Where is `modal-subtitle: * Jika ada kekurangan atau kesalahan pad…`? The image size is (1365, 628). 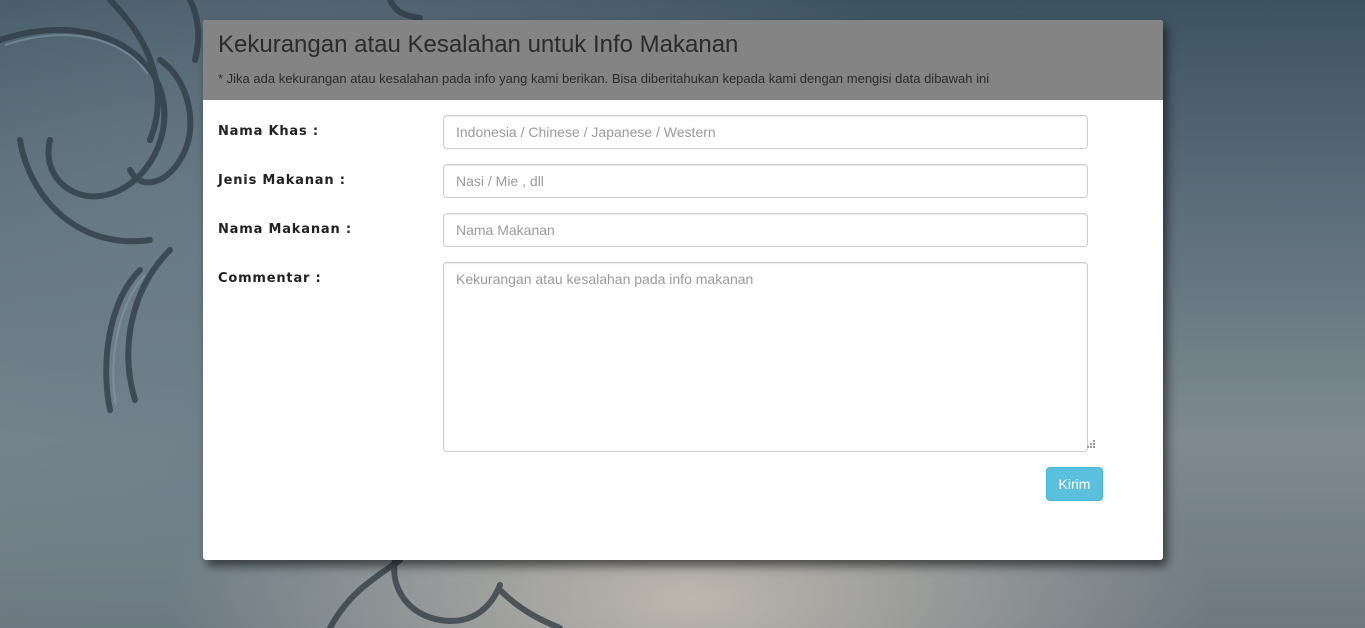 modal-subtitle: * Jika ada kekurangan atau kesalahan pad… is located at coordinates (604, 78).